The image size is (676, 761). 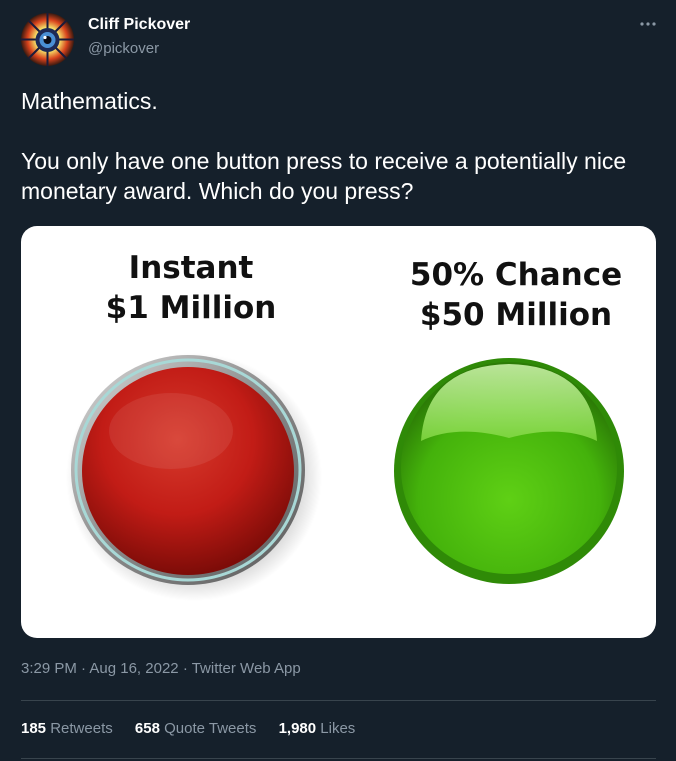 I want to click on author-name: Cliff Pickover, so click(x=139, y=25).